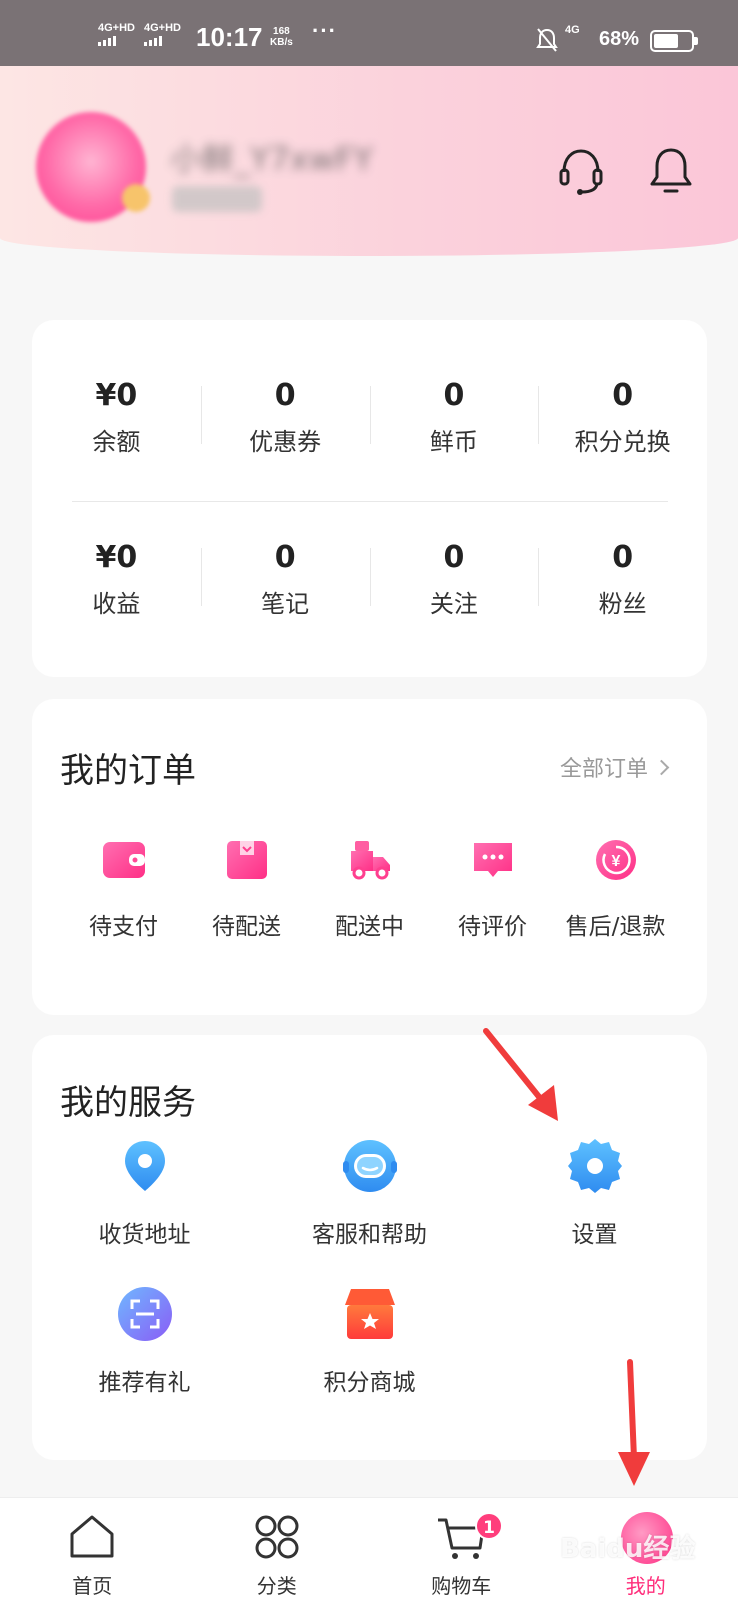  What do you see at coordinates (461, 1549) in the screenshot?
I see `nav-cart: 1 购物车` at bounding box center [461, 1549].